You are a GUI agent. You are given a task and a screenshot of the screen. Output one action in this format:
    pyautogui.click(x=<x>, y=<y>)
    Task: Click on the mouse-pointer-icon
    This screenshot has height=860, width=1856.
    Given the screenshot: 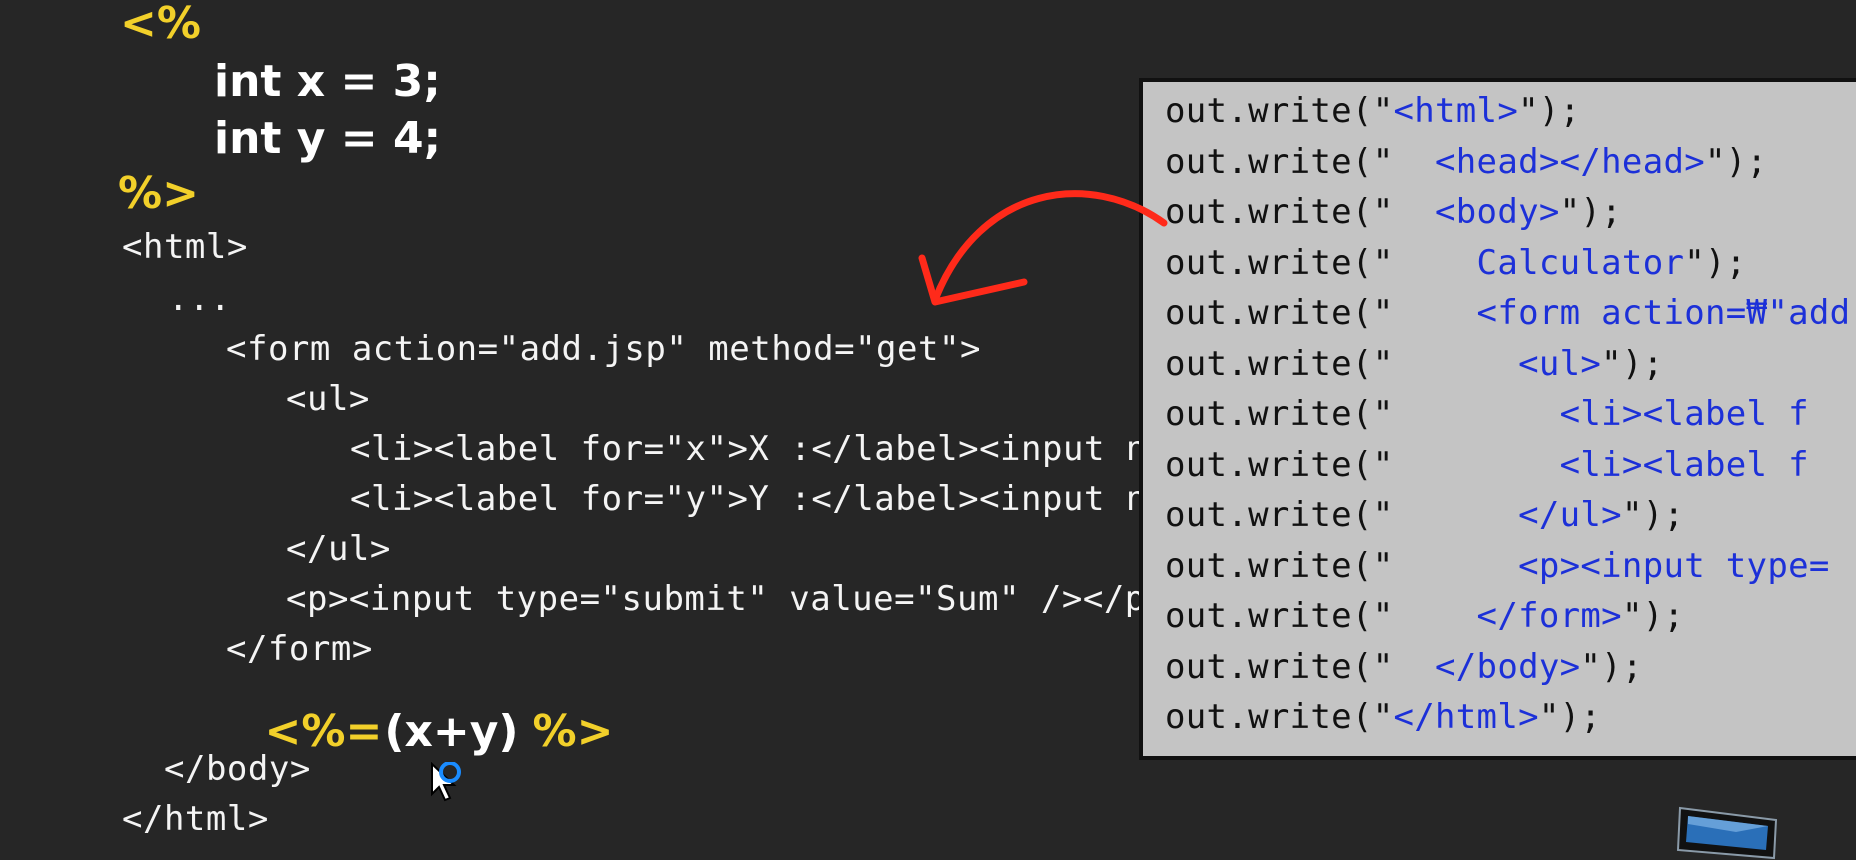 What is the action you would take?
    pyautogui.click(x=446, y=782)
    